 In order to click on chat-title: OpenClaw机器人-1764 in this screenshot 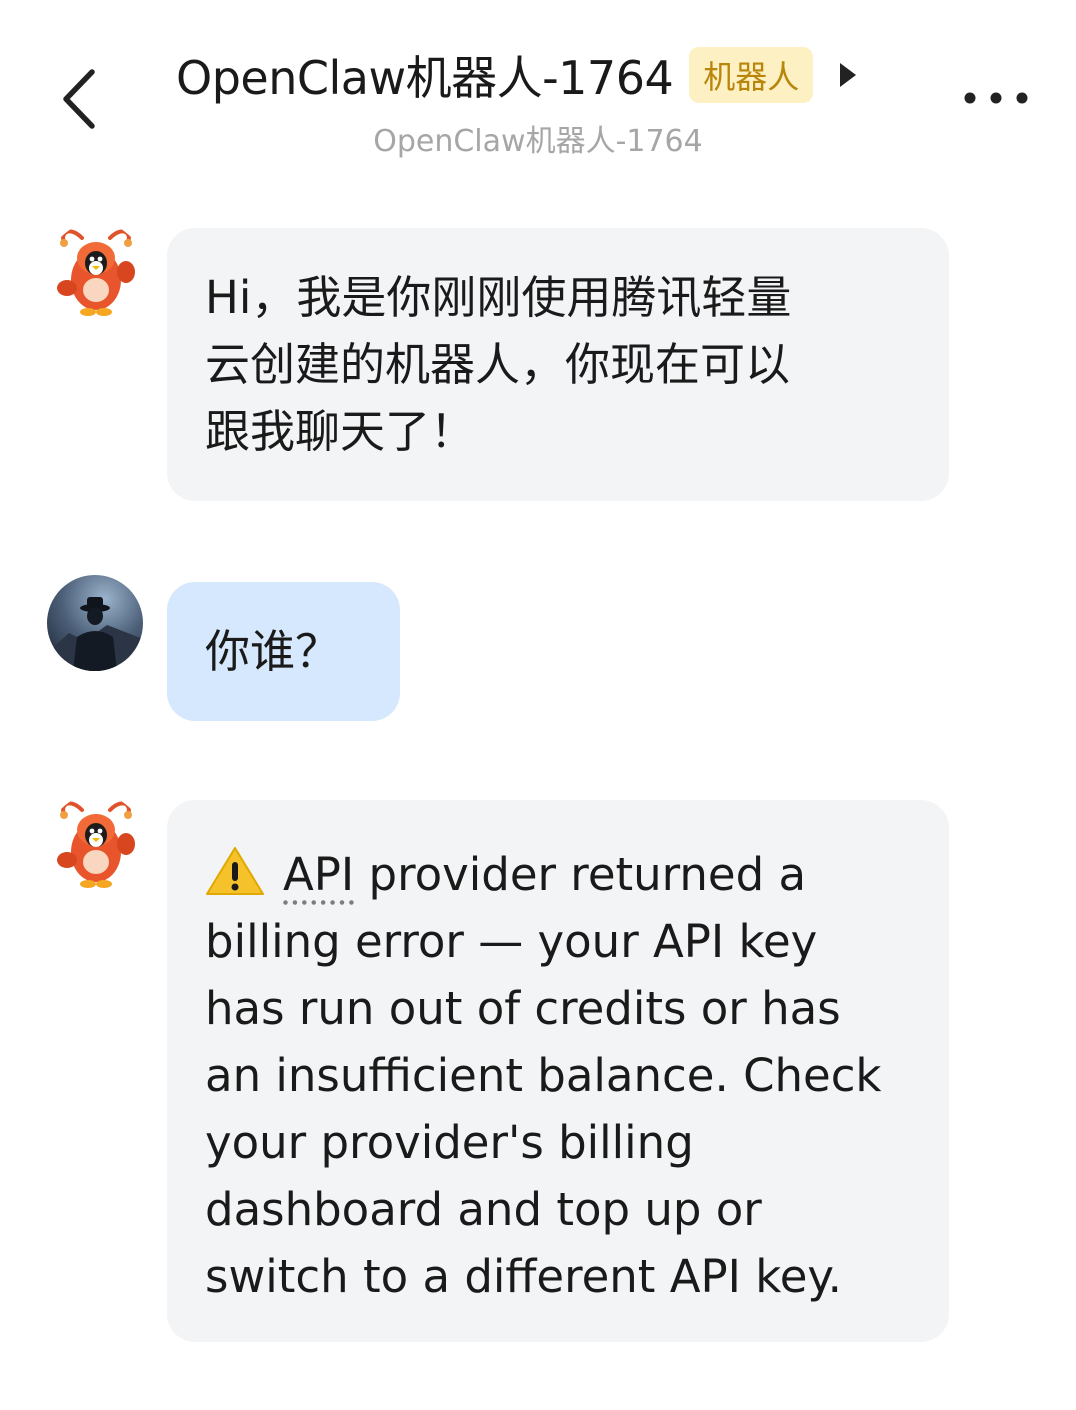, I will do `click(425, 75)`.